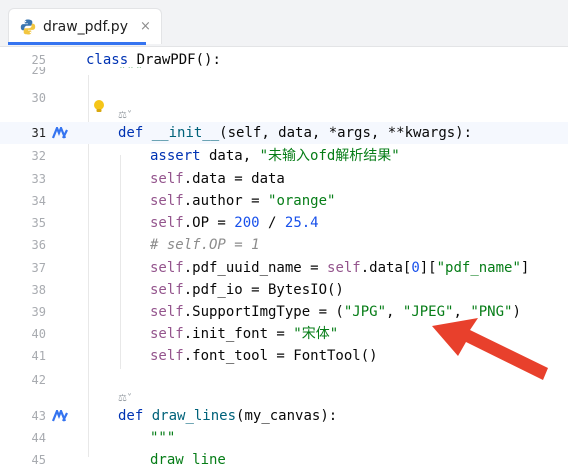 The image size is (568, 466). What do you see at coordinates (490, 349) in the screenshot?
I see `annotation-arrow` at bounding box center [490, 349].